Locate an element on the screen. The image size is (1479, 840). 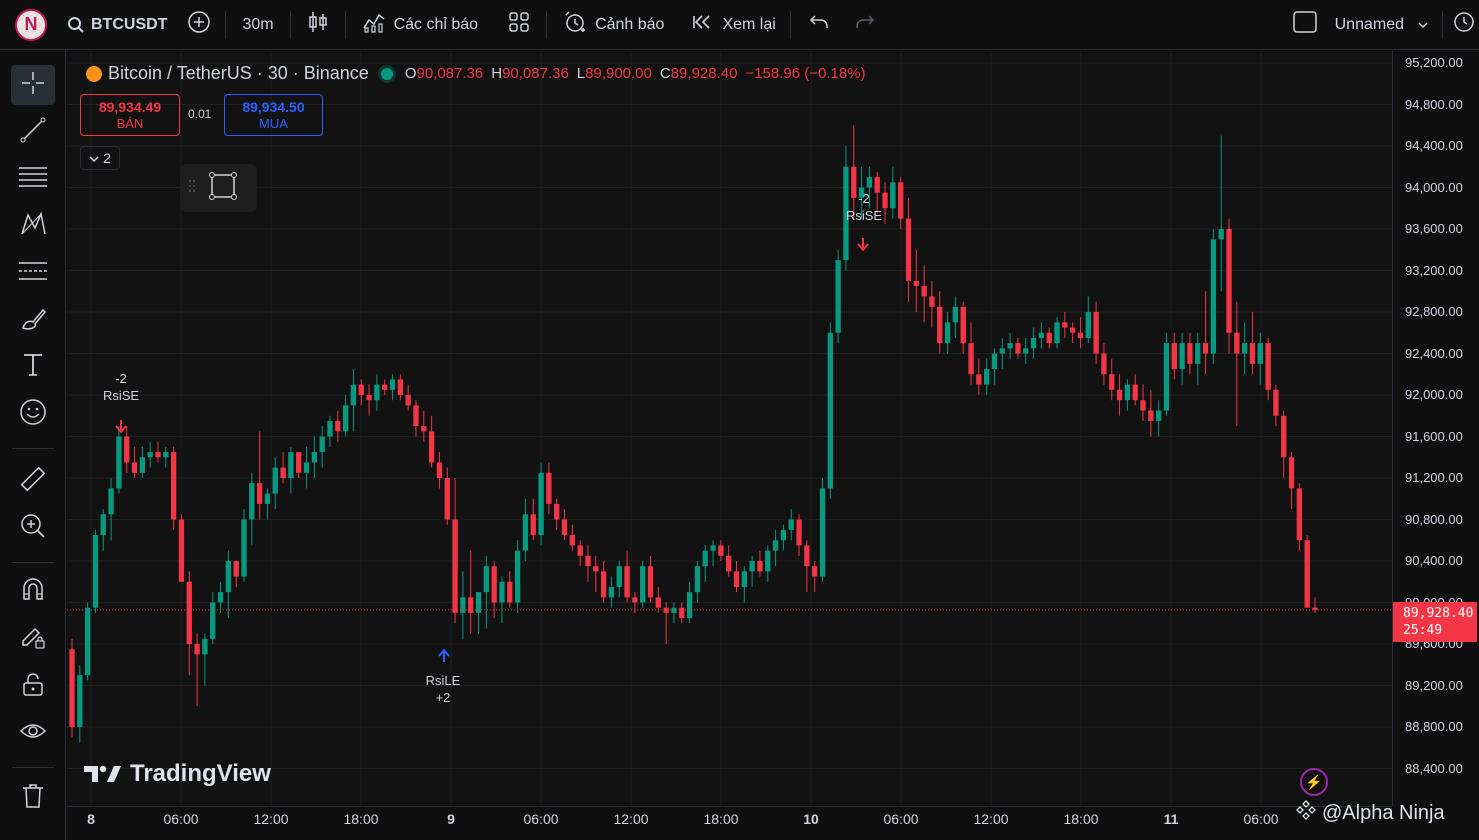
compare-symbol-button is located at coordinates (203, 25).